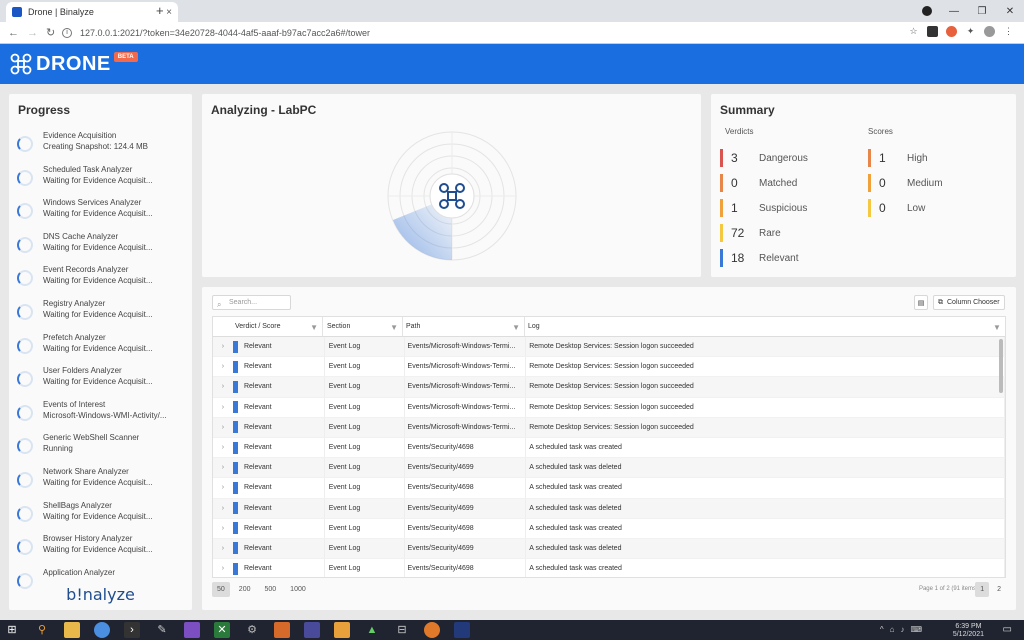 The height and width of the screenshot is (640, 1024). I want to click on page-size-option: 50, so click(221, 589).